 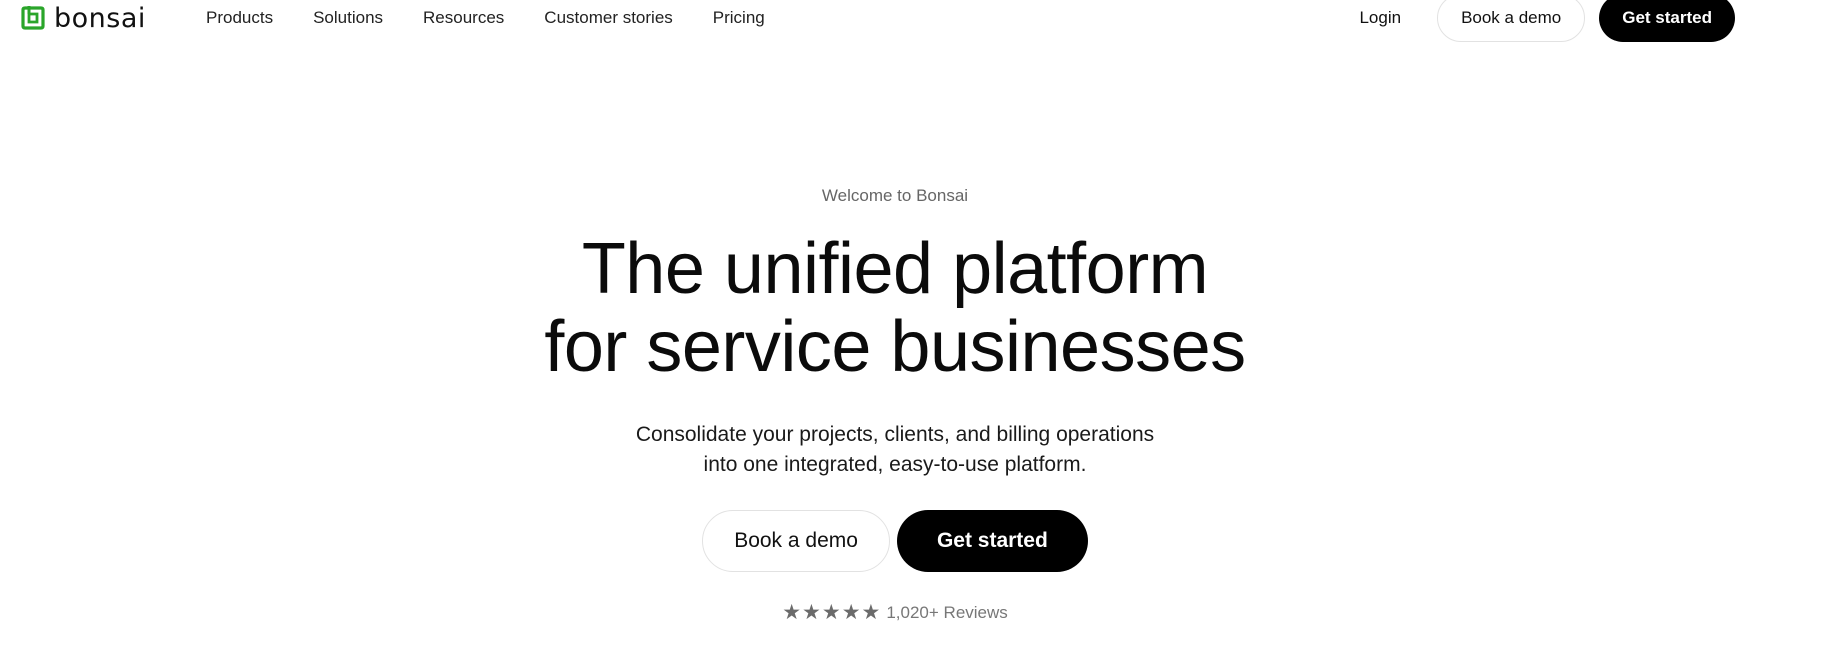 I want to click on bonsai-logo-icon, so click(x=33, y=18).